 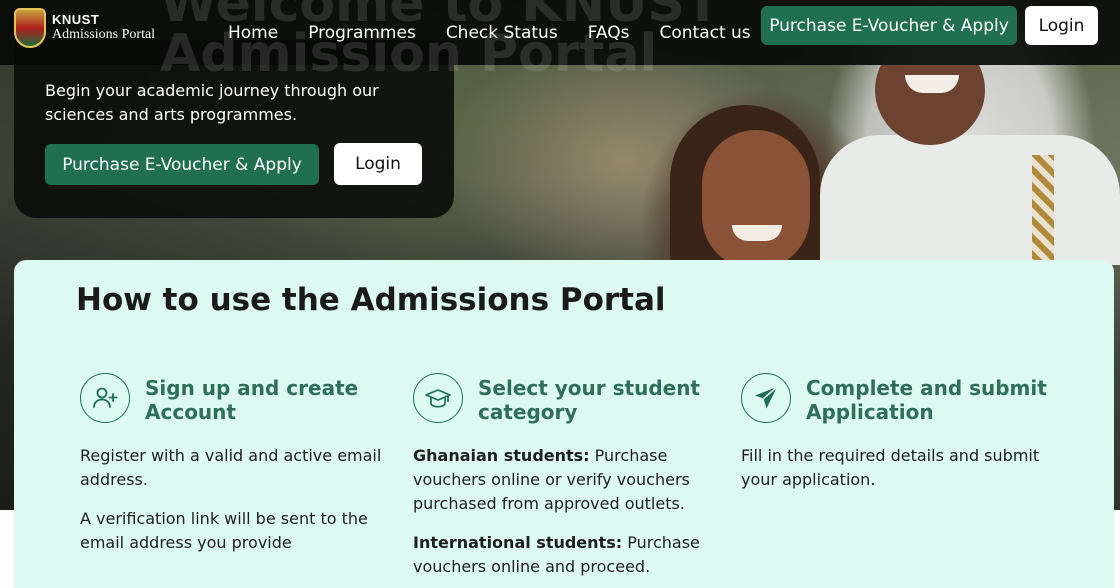 What do you see at coordinates (104, 35) in the screenshot?
I see `logo-subtitle: Admissions Portal` at bounding box center [104, 35].